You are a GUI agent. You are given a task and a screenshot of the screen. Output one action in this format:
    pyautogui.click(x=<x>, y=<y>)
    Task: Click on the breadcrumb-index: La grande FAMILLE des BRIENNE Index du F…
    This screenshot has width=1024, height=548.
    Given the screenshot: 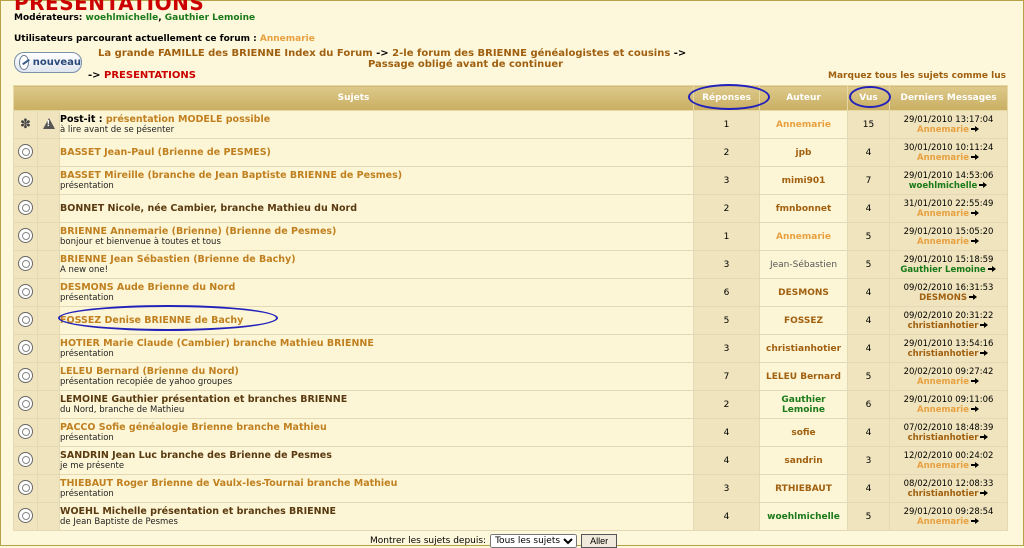 What is the action you would take?
    pyautogui.click(x=235, y=53)
    